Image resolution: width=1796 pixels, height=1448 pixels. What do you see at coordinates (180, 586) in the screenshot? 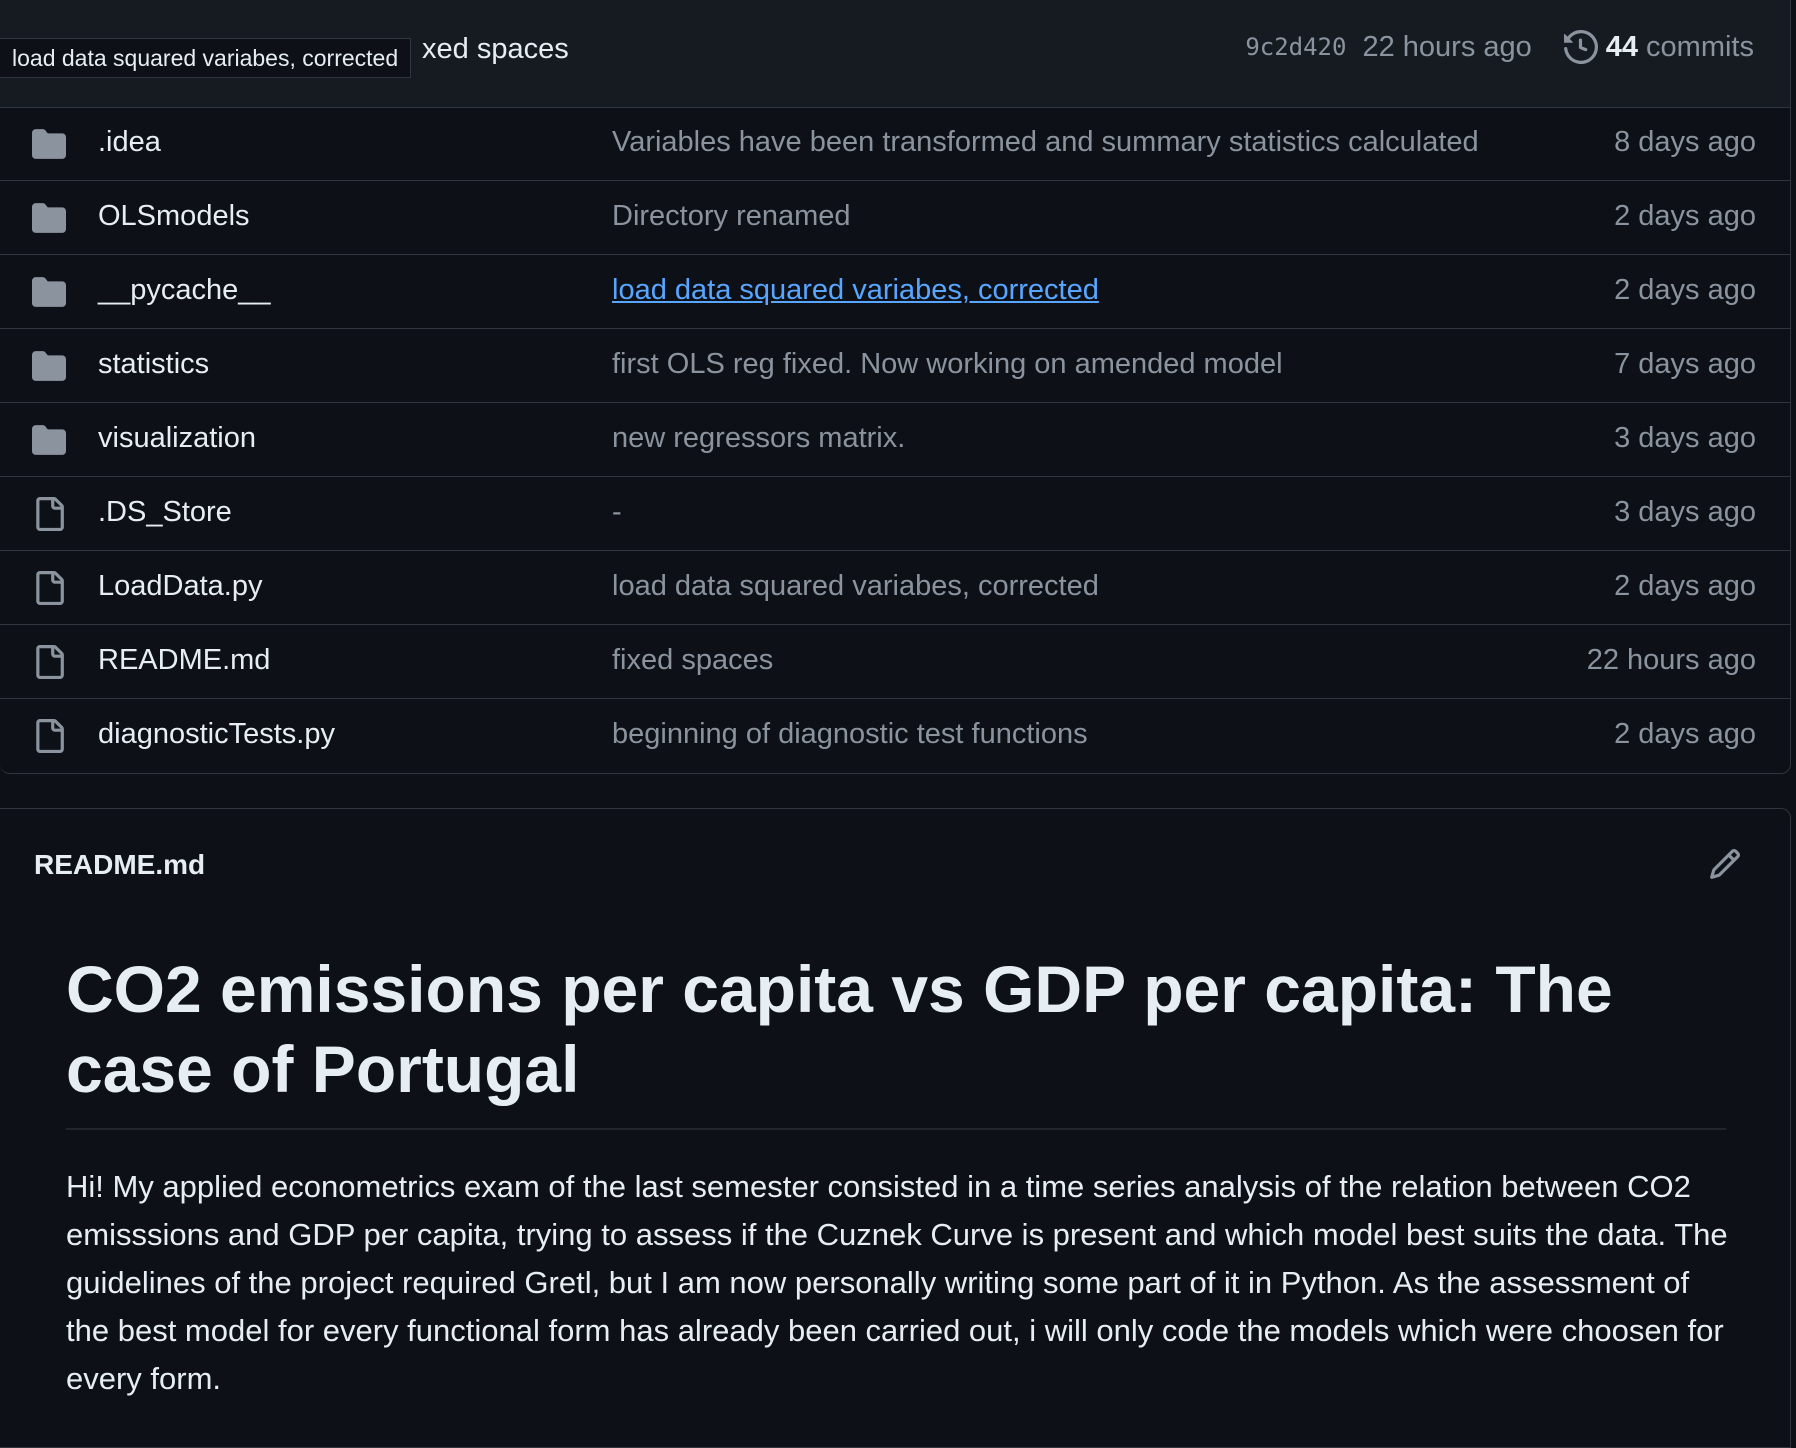
I see `file-name: LoadData.py` at bounding box center [180, 586].